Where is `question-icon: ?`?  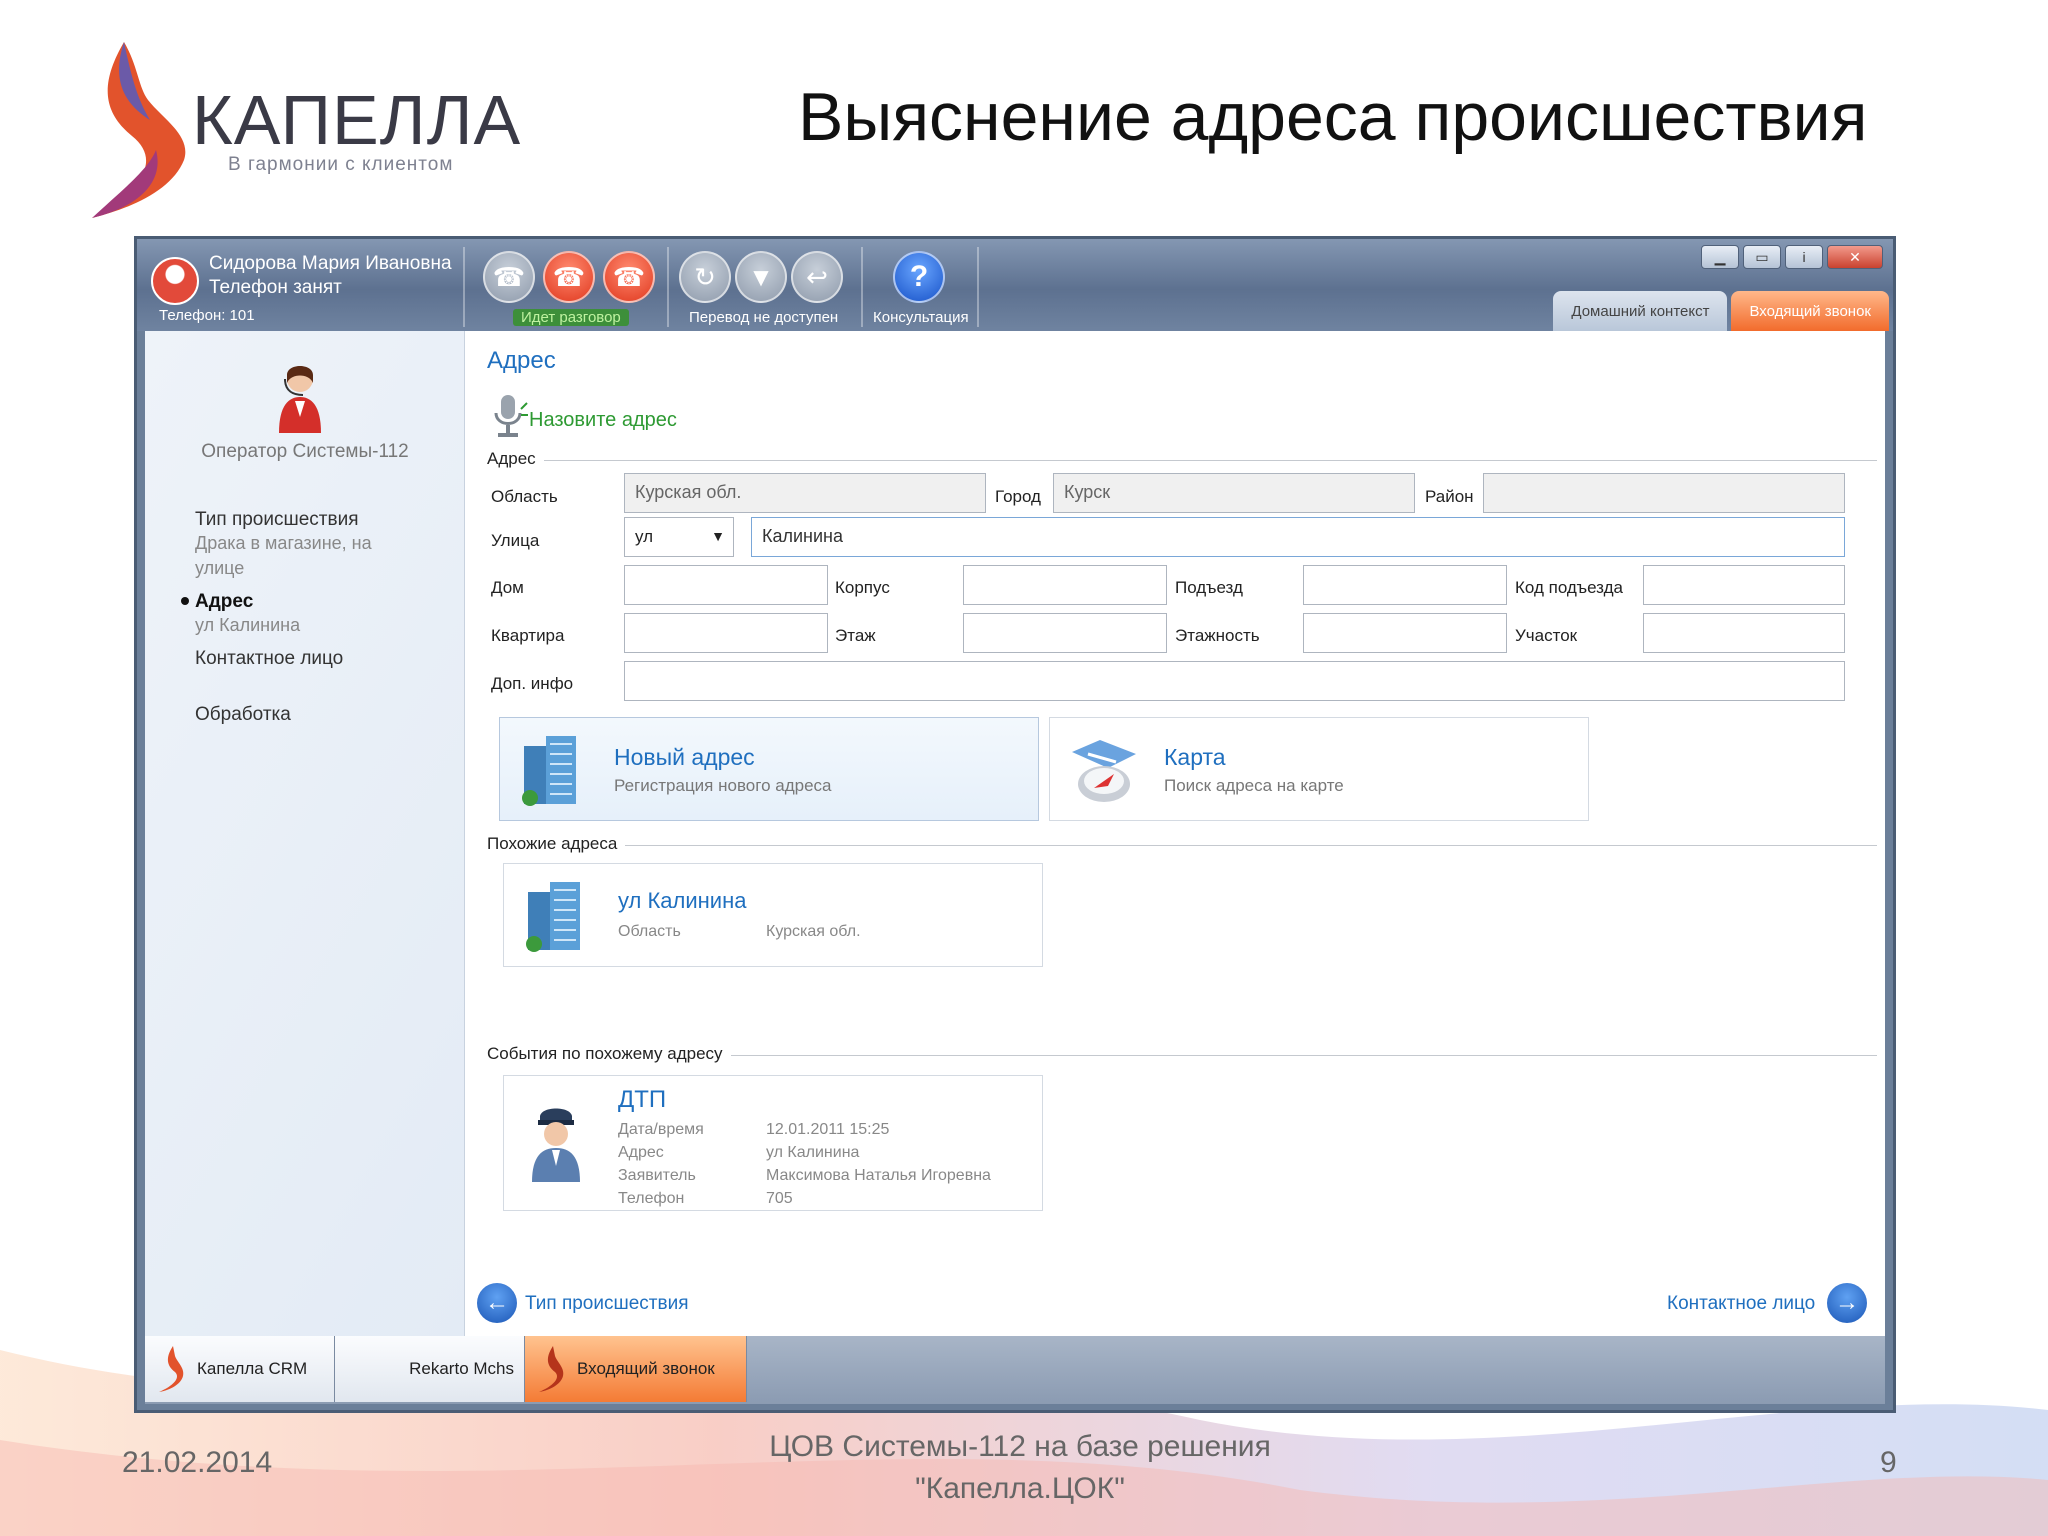
question-icon: ? is located at coordinates (919, 276).